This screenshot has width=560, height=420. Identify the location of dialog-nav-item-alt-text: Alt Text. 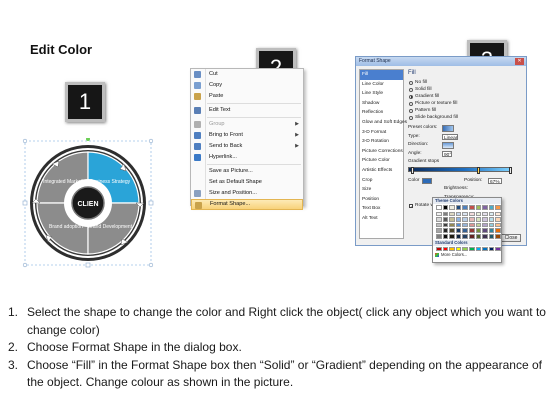
(381, 219).